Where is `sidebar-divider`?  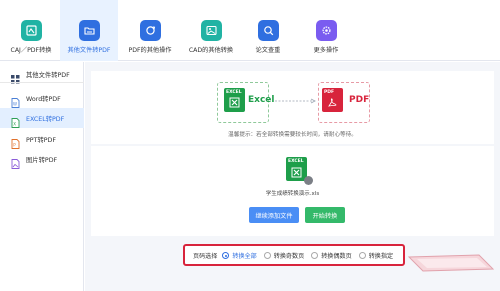 sidebar-divider is located at coordinates (42, 82).